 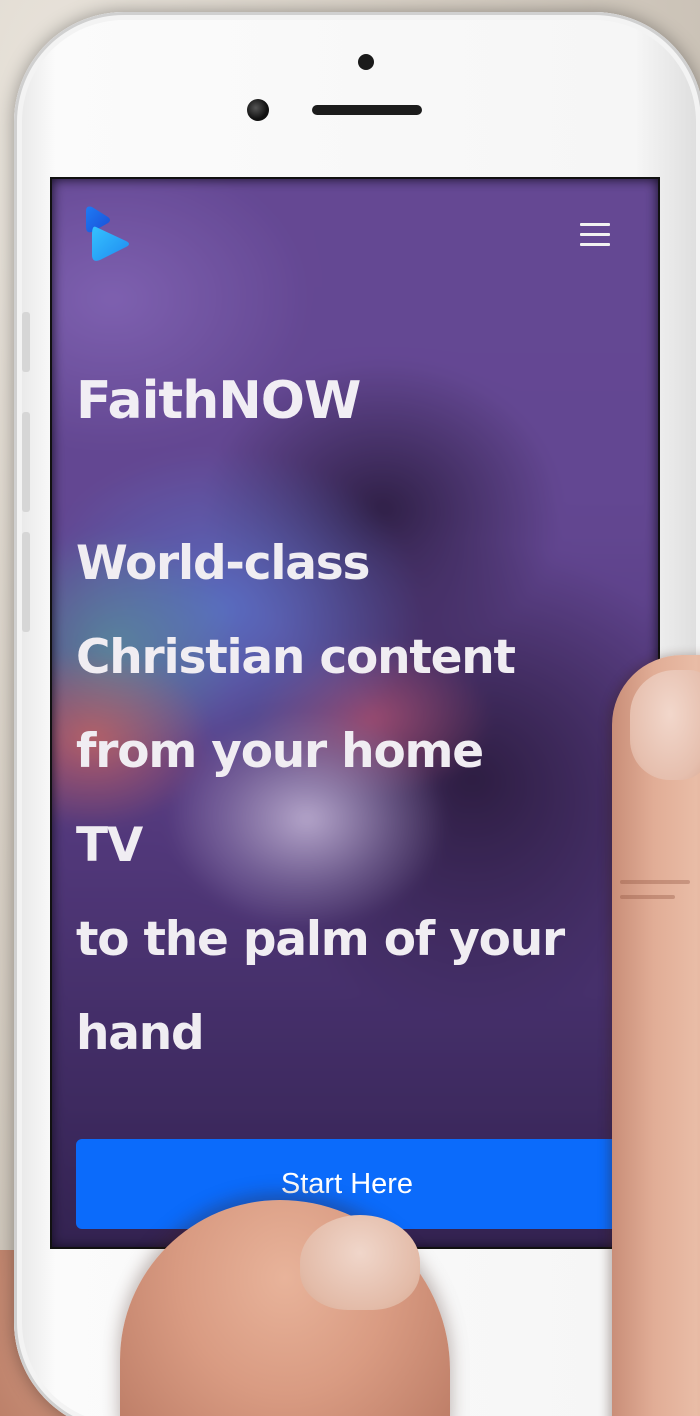 I want to click on thumb-nail, so click(x=360, y=1262).